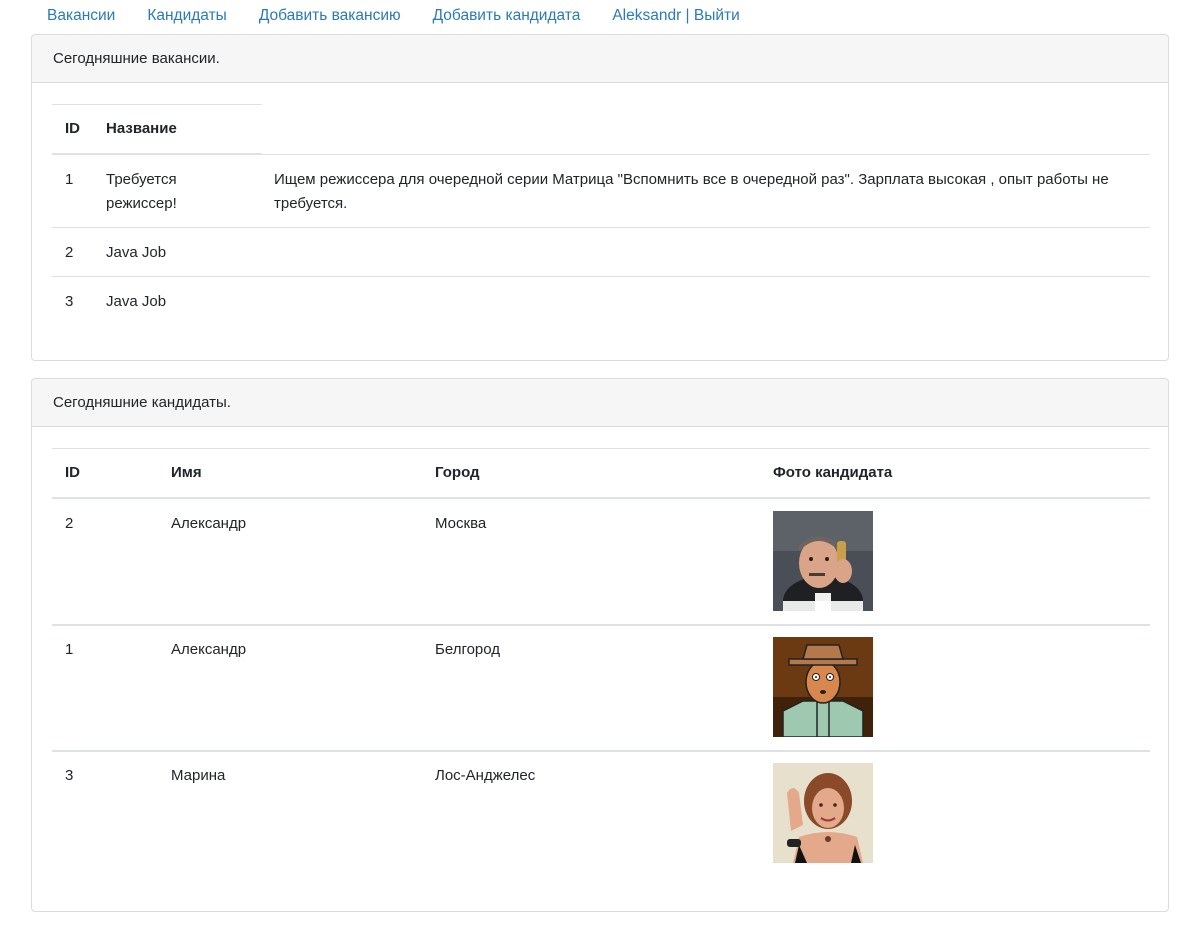 The width and height of the screenshot is (1201, 950). I want to click on candidates-header-bottom-border, so click(601, 498).